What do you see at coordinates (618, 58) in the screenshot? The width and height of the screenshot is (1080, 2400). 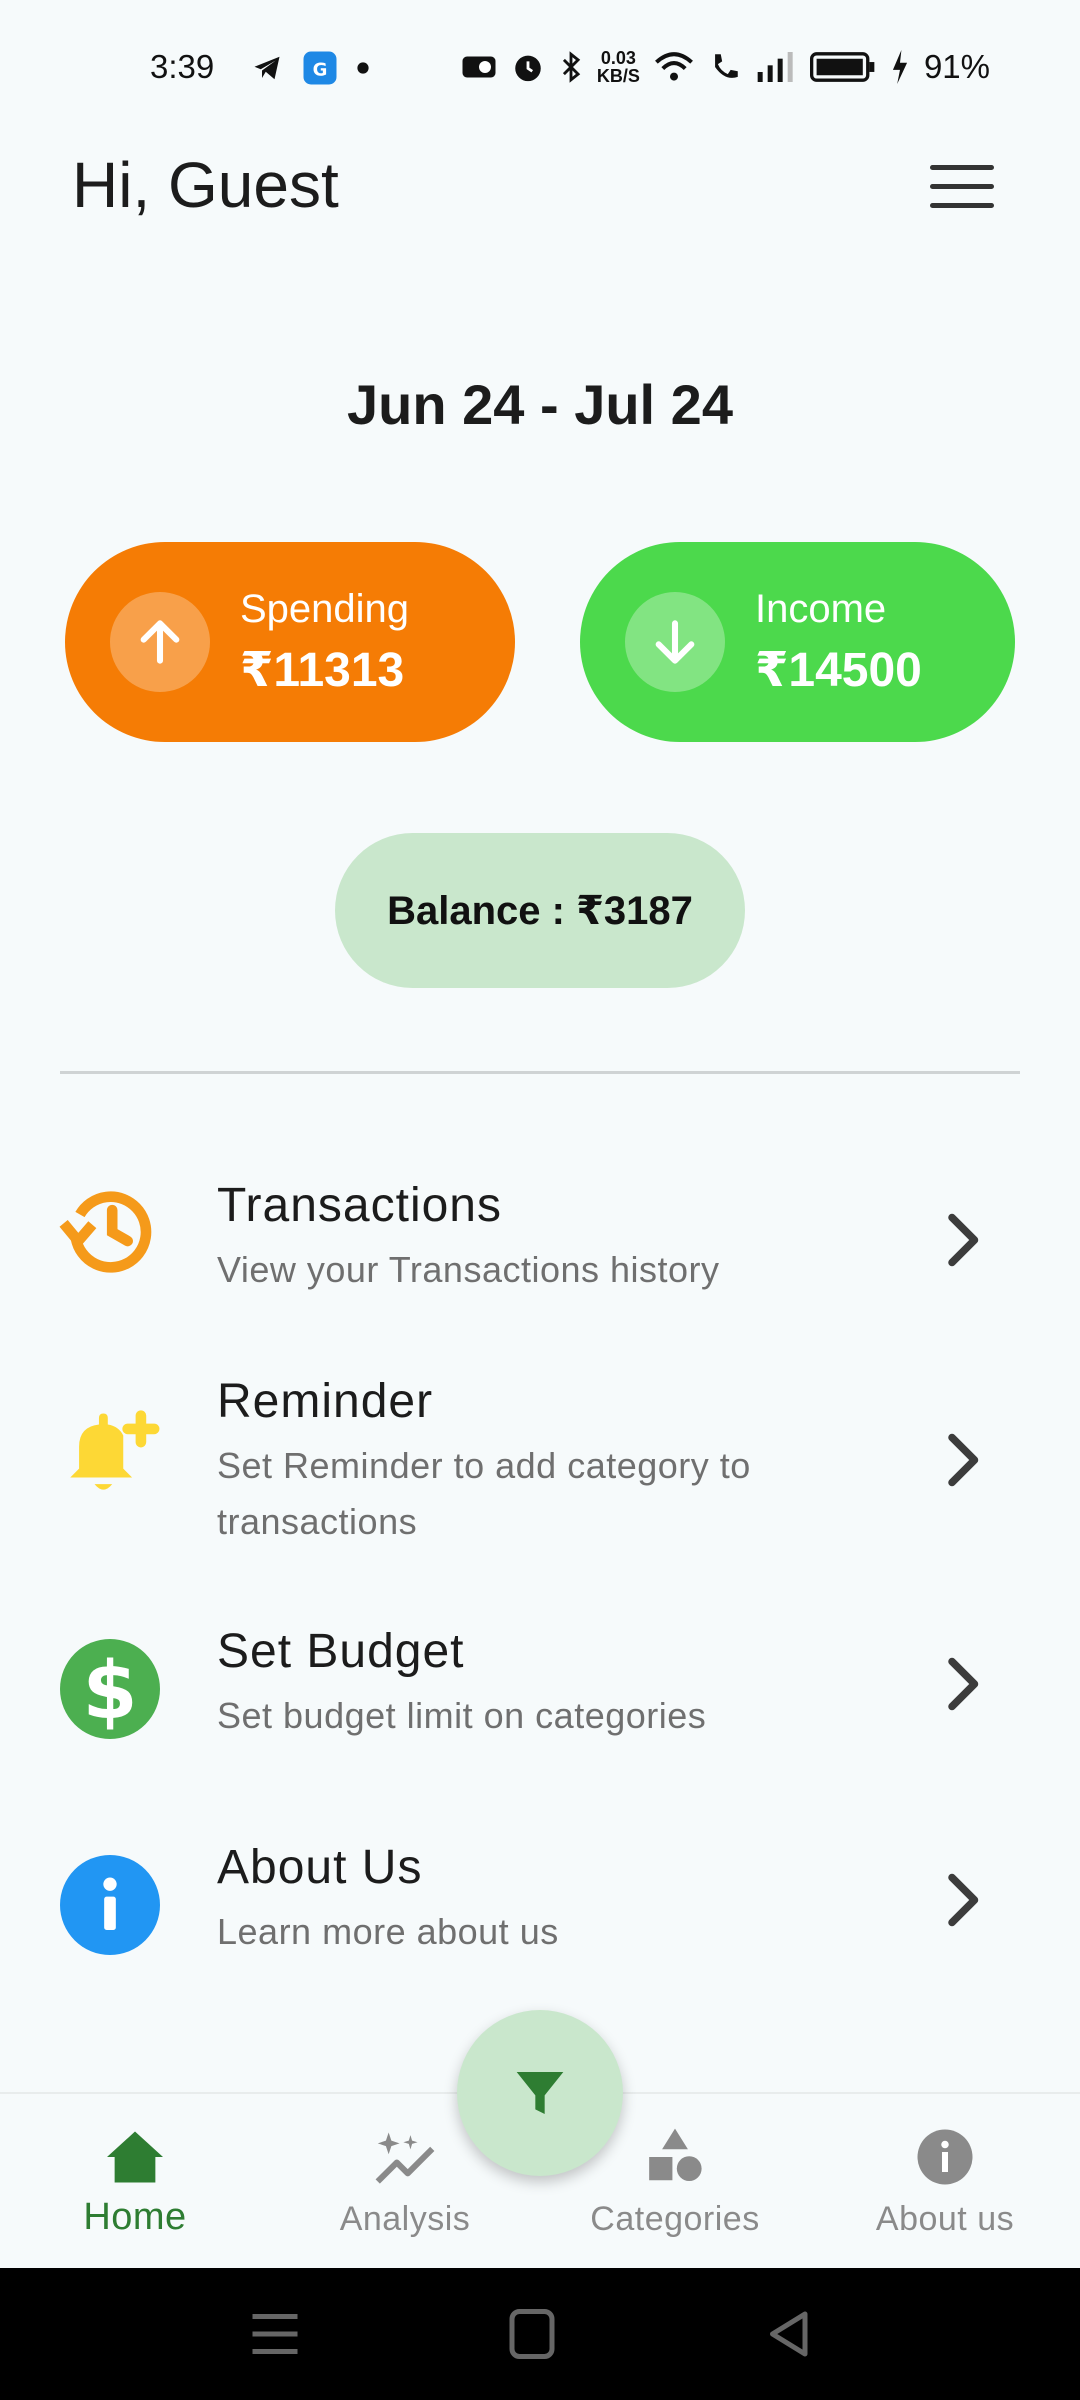 I see `speed-value: 0.03` at bounding box center [618, 58].